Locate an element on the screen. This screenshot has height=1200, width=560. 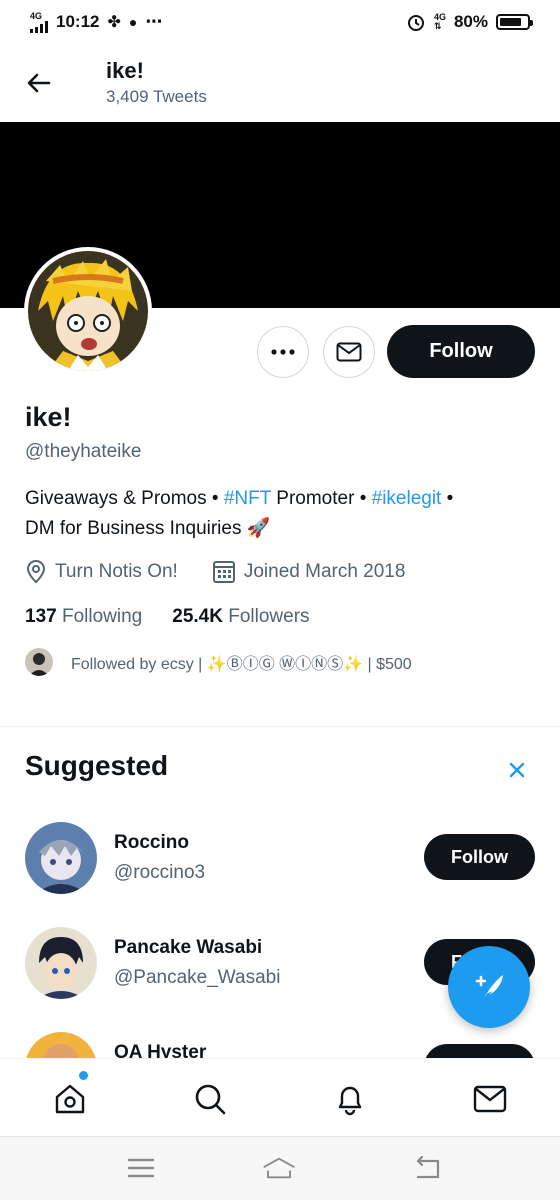
system-navigation-bar is located at coordinates (280, 1168).